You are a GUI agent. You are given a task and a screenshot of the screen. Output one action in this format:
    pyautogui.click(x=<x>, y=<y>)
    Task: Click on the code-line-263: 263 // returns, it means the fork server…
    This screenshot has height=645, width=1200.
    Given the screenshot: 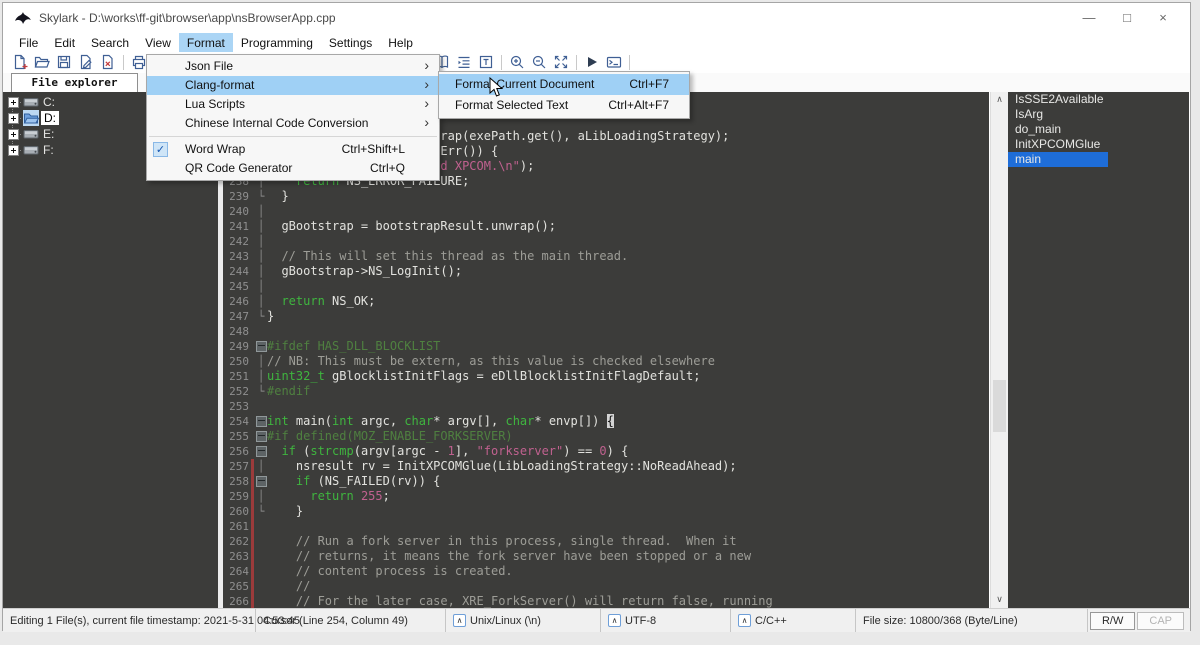 What is the action you would take?
    pyautogui.click(x=606, y=556)
    